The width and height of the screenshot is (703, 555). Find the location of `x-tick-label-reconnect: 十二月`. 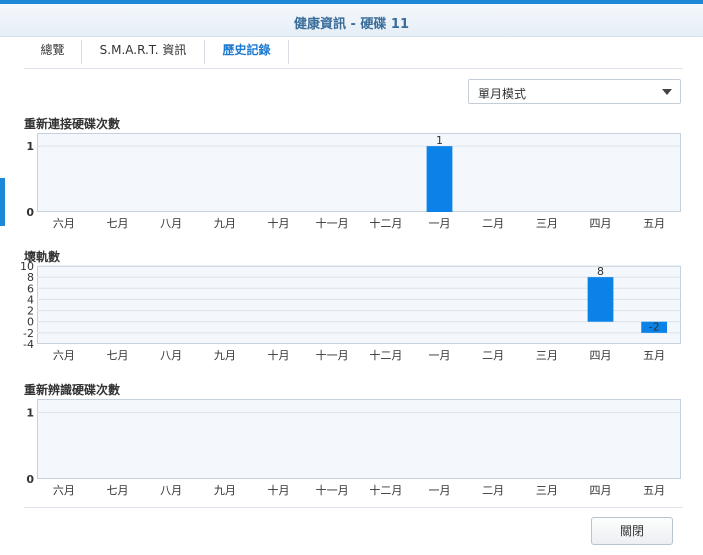

x-tick-label-reconnect: 十二月 is located at coordinates (385, 223).